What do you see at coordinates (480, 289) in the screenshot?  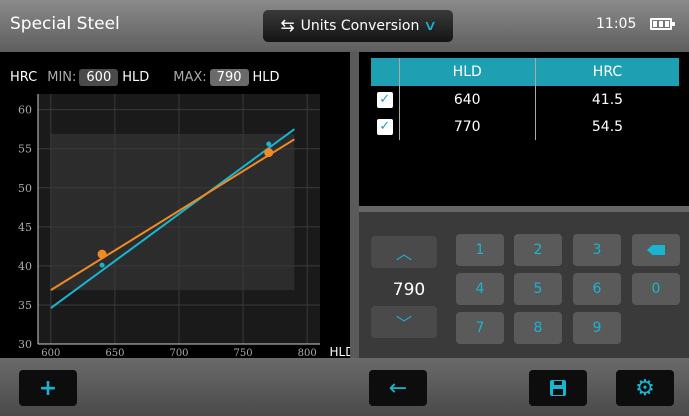 I see `key-4: 4` at bounding box center [480, 289].